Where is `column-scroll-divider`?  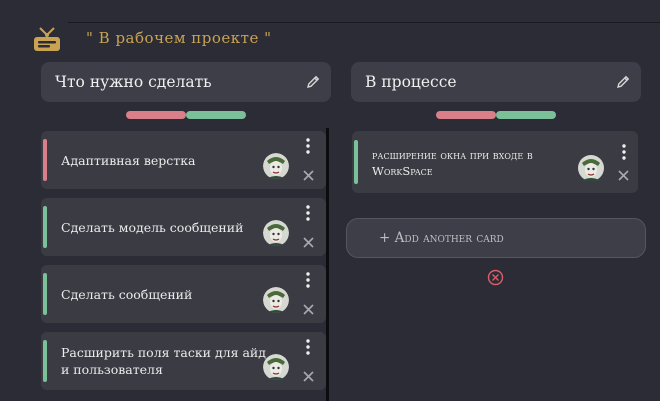
column-scroll-divider is located at coordinates (327, 264).